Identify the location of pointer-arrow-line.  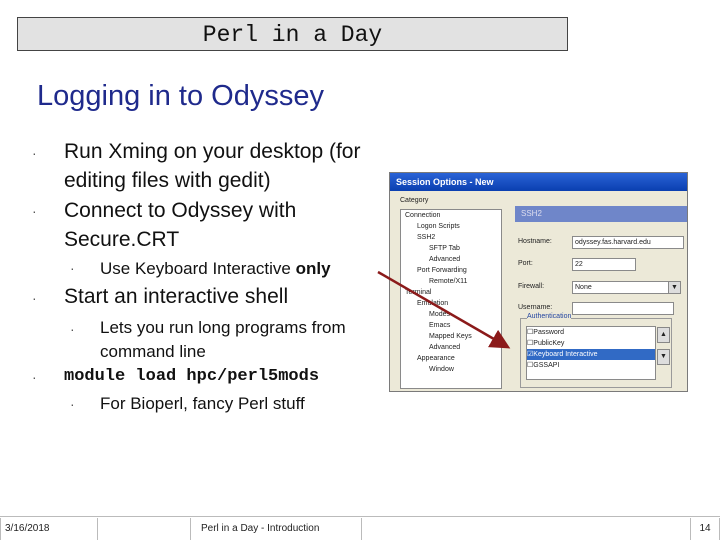
(444, 309).